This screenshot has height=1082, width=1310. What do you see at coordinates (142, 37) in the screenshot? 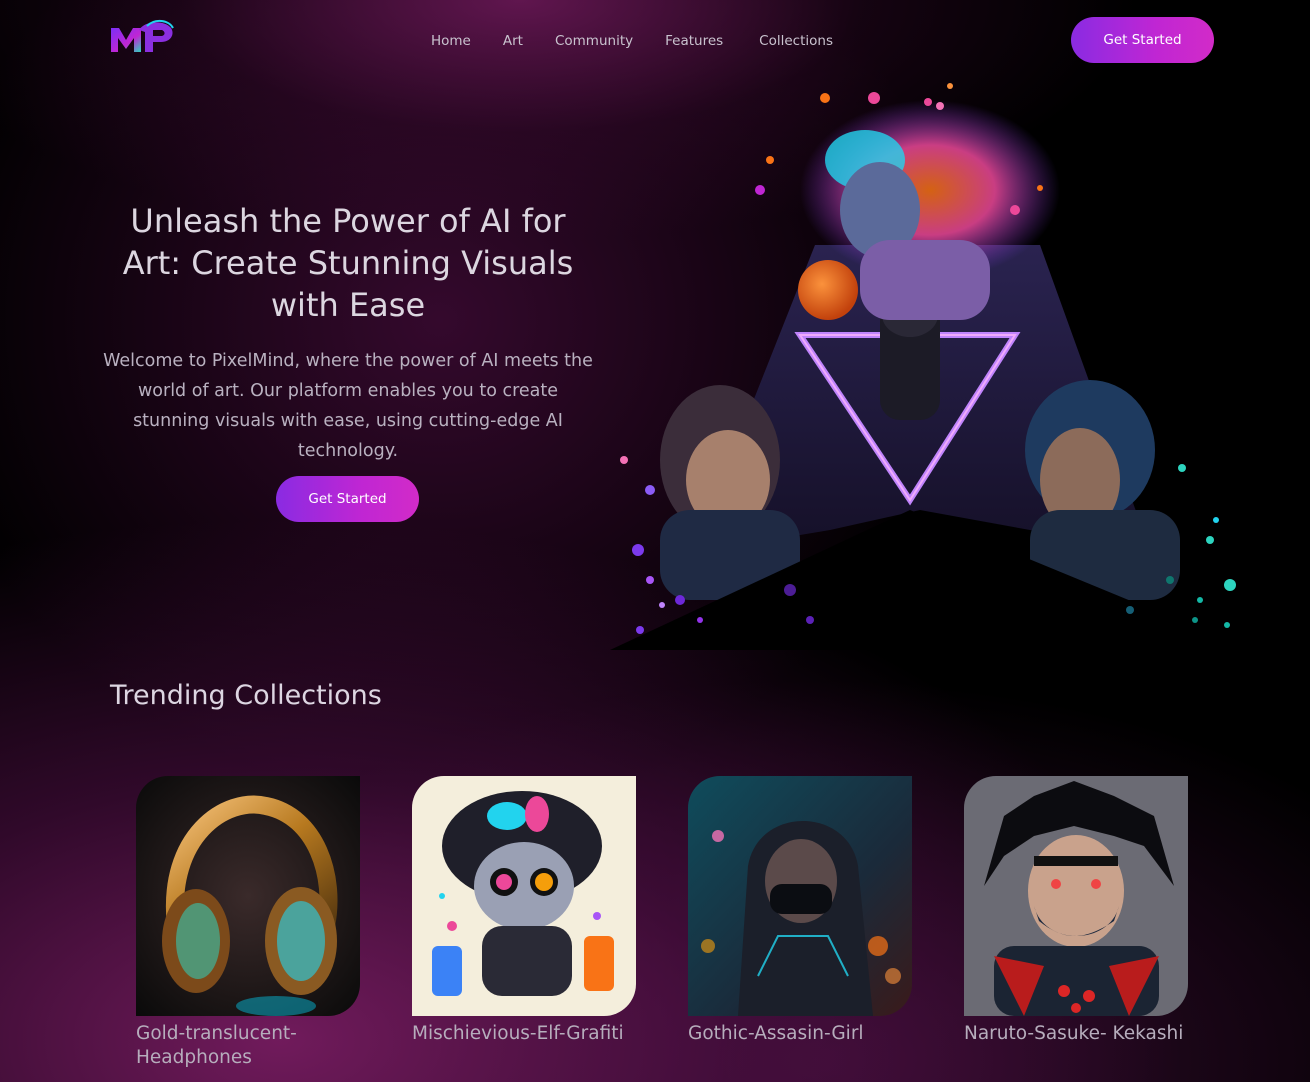
I see `brand-logo` at bounding box center [142, 37].